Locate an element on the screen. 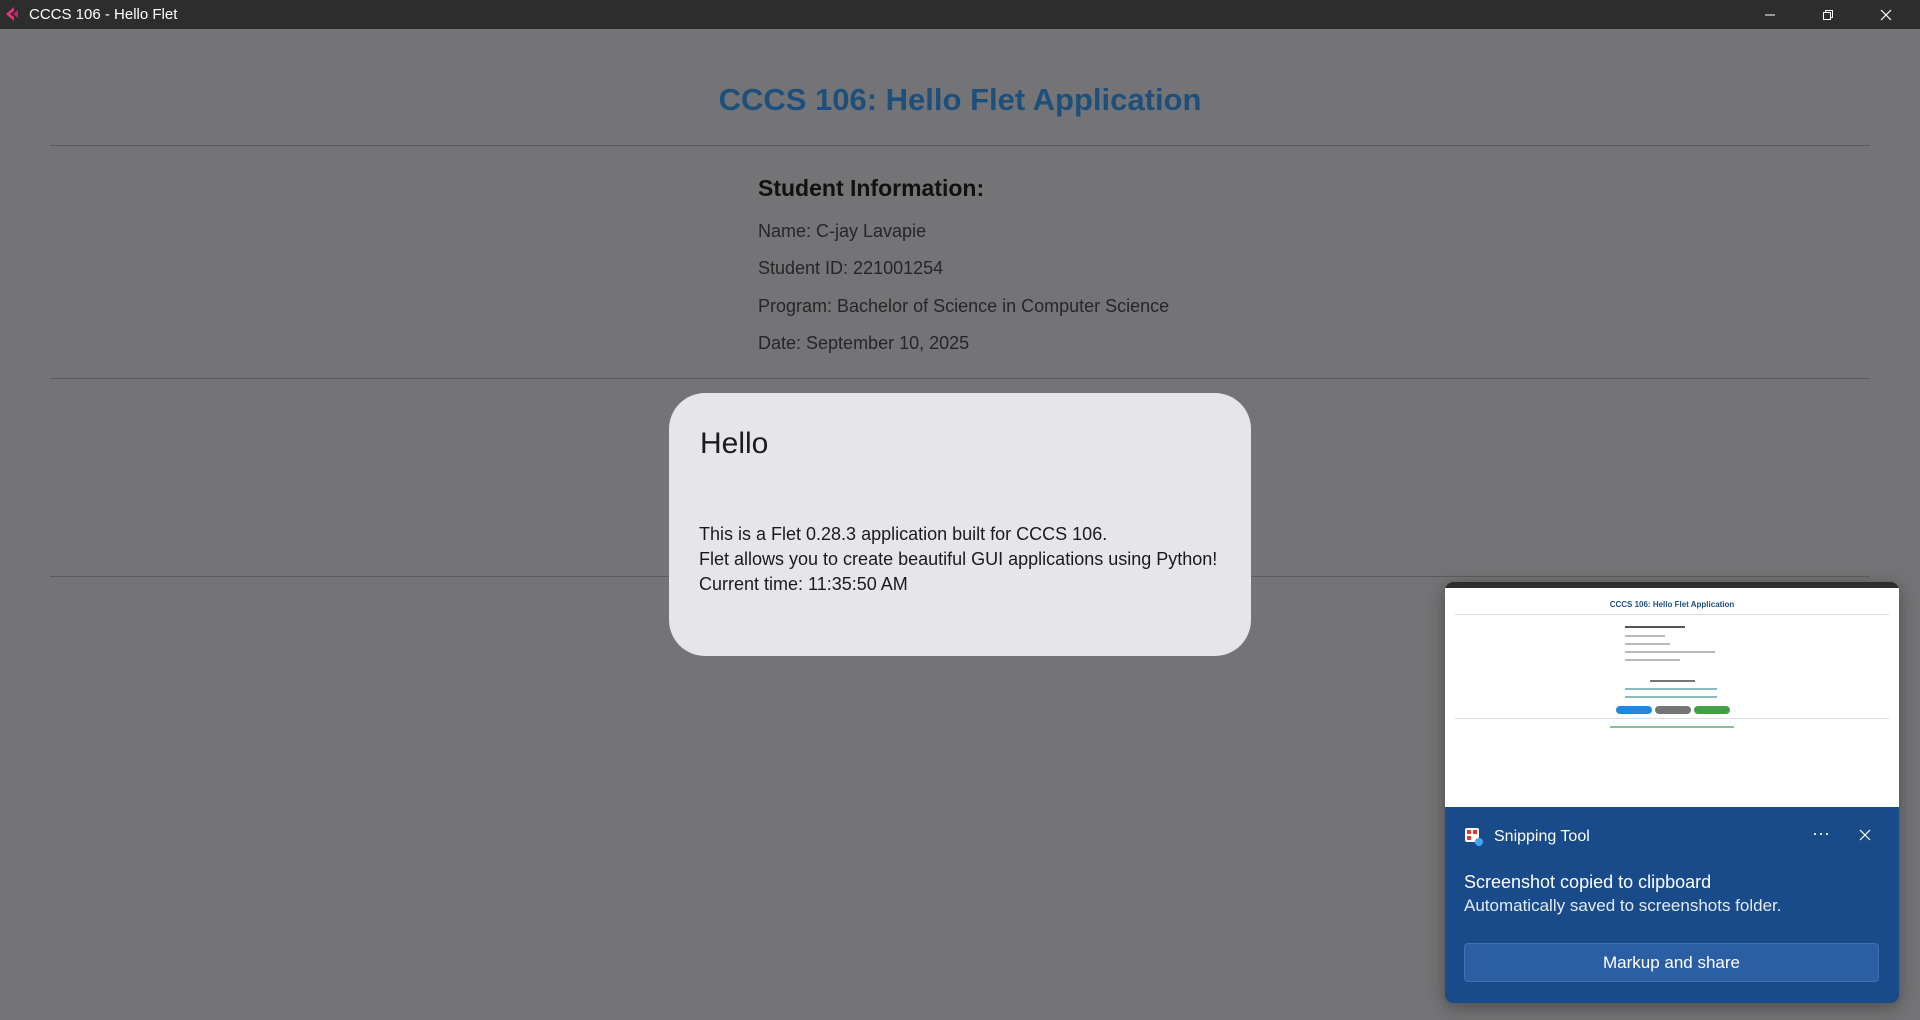 This screenshot has height=1020, width=1920. app-title: CCCS 106: Hello Flet Application is located at coordinates (960, 99).